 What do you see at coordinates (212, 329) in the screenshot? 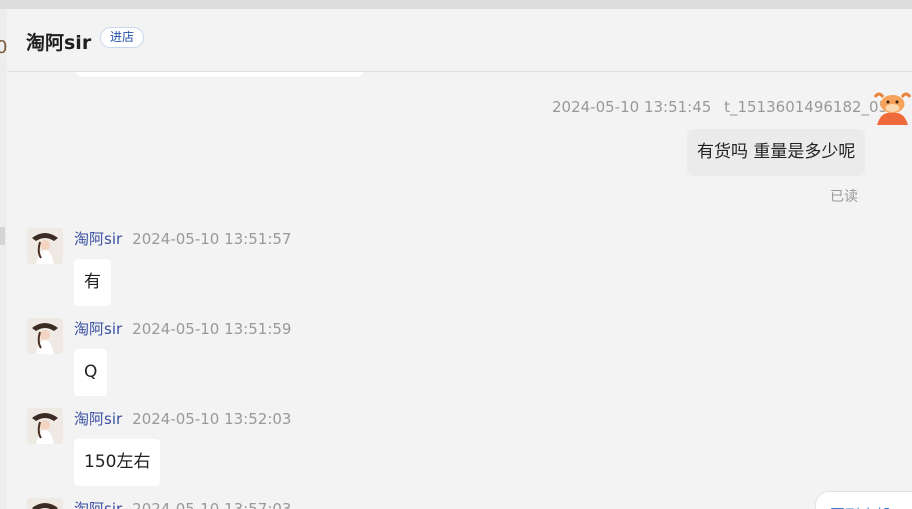
I see `message-timestamp: 2024-05-10 13:51:59` at bounding box center [212, 329].